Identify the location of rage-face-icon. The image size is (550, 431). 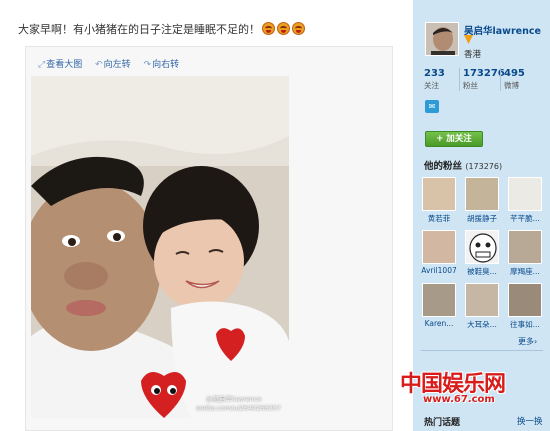
(483, 248).